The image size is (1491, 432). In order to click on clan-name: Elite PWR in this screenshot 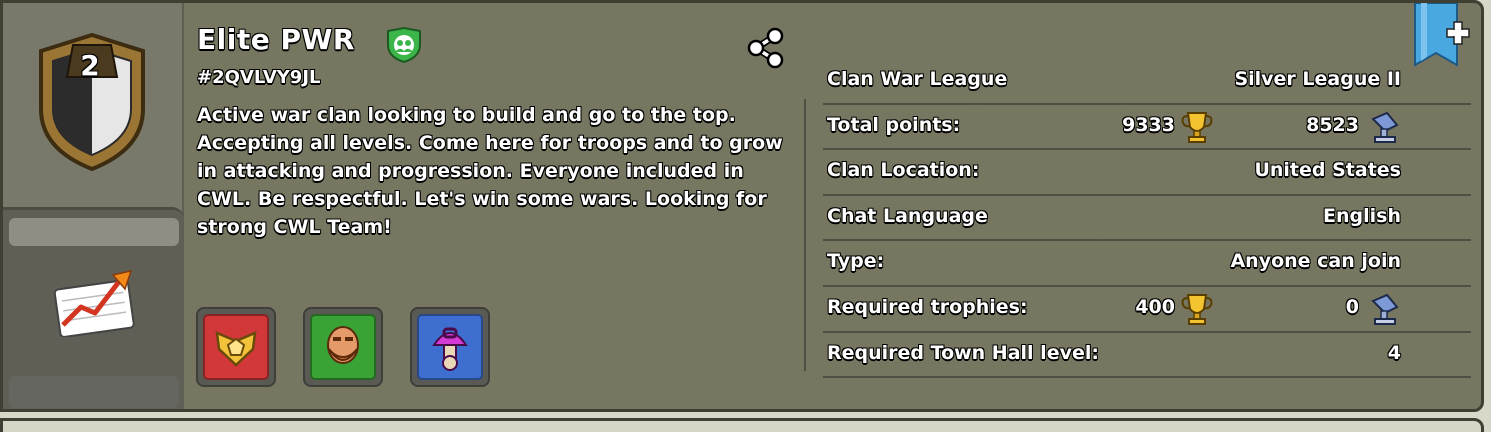, I will do `click(276, 39)`.